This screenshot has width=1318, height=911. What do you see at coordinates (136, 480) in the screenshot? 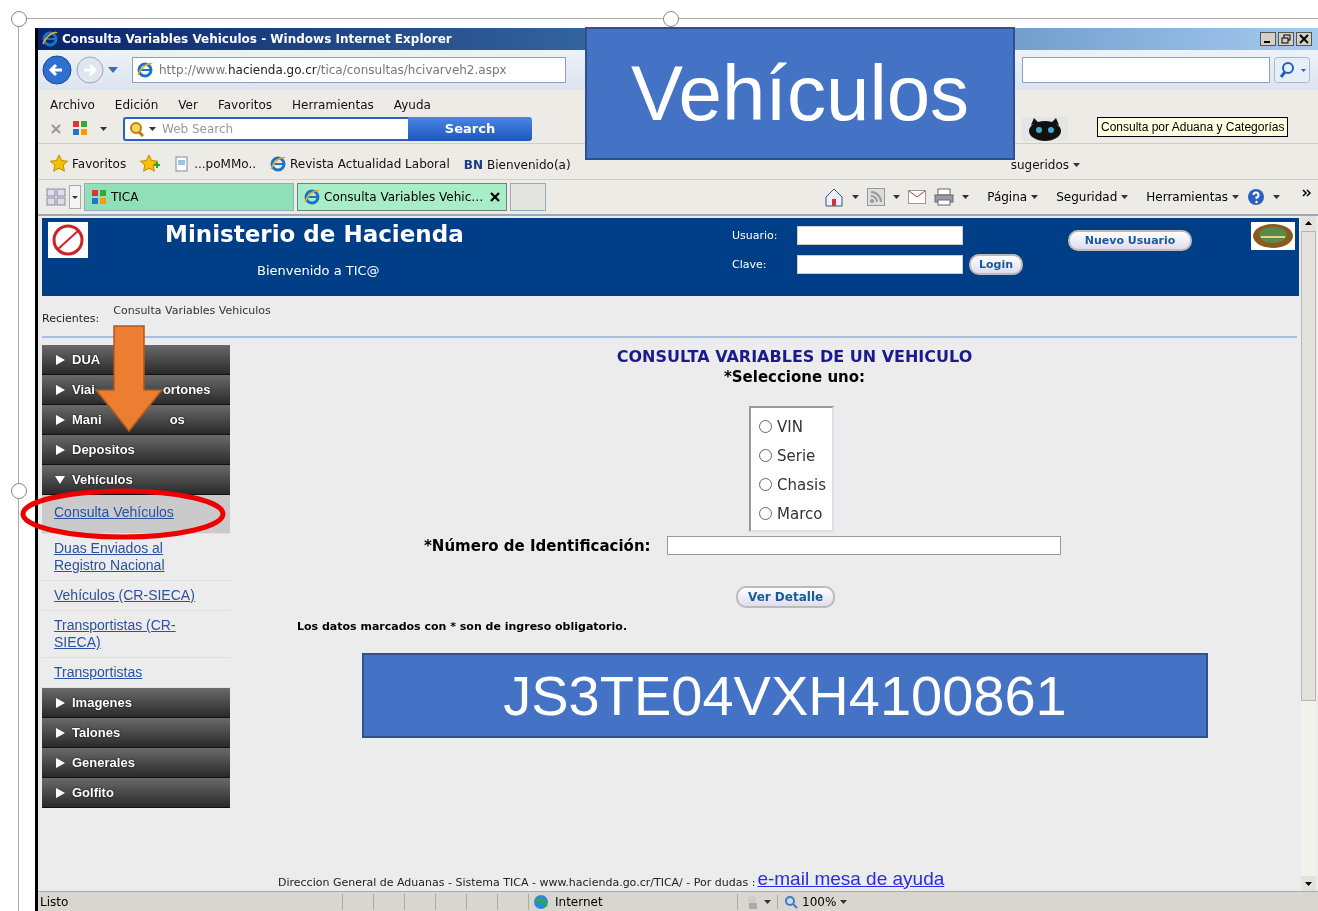
I see `menu-section: Vehículos` at bounding box center [136, 480].